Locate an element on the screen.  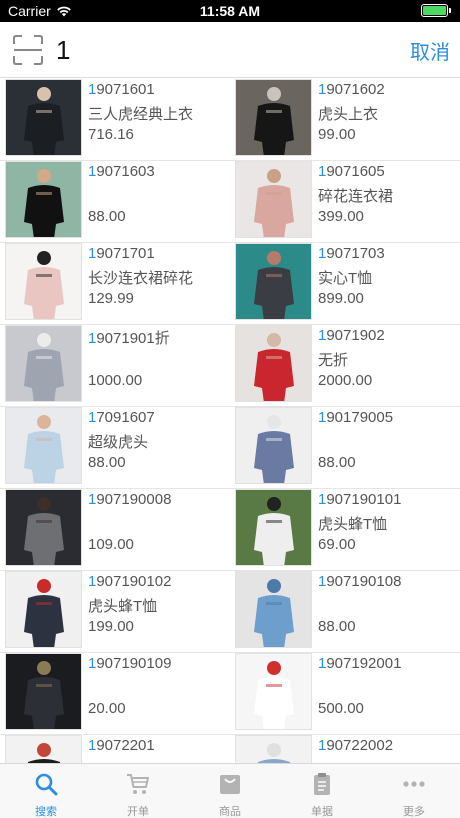
cart-icon is located at coordinates (138, 784).